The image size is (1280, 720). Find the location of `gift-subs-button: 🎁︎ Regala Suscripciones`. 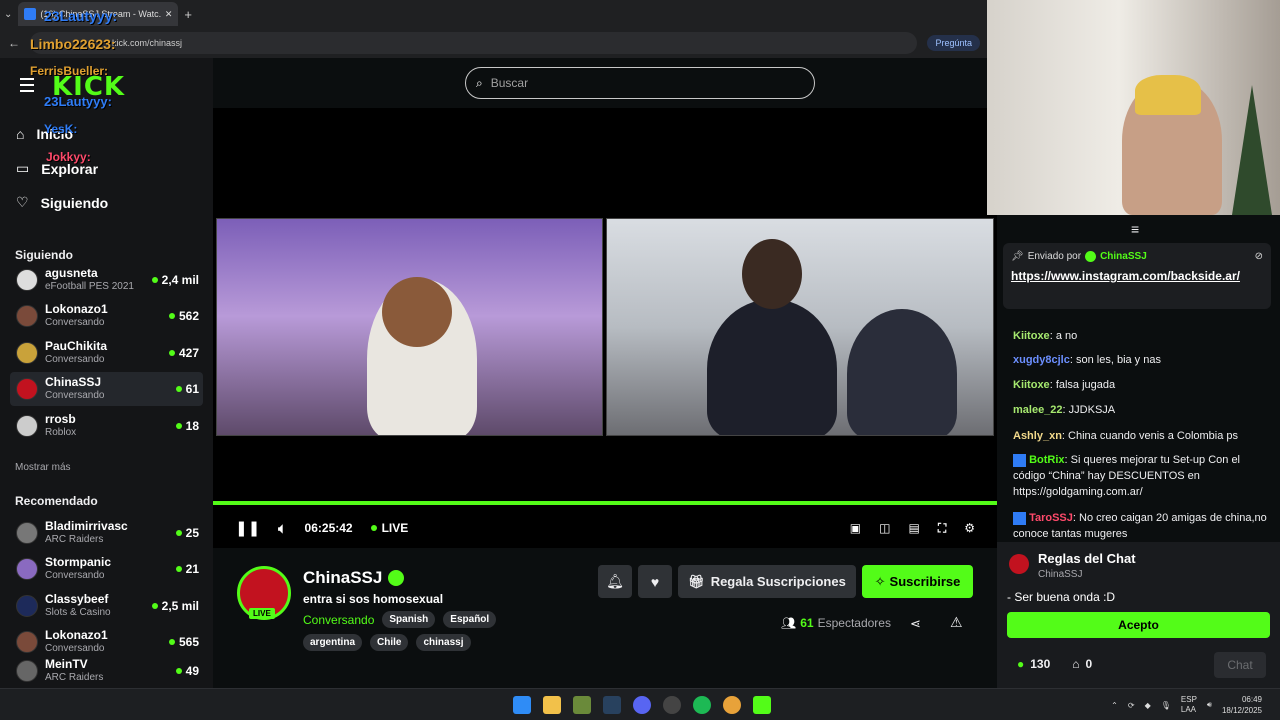

gift-subs-button: 🎁︎ Regala Suscripciones is located at coordinates (767, 581).